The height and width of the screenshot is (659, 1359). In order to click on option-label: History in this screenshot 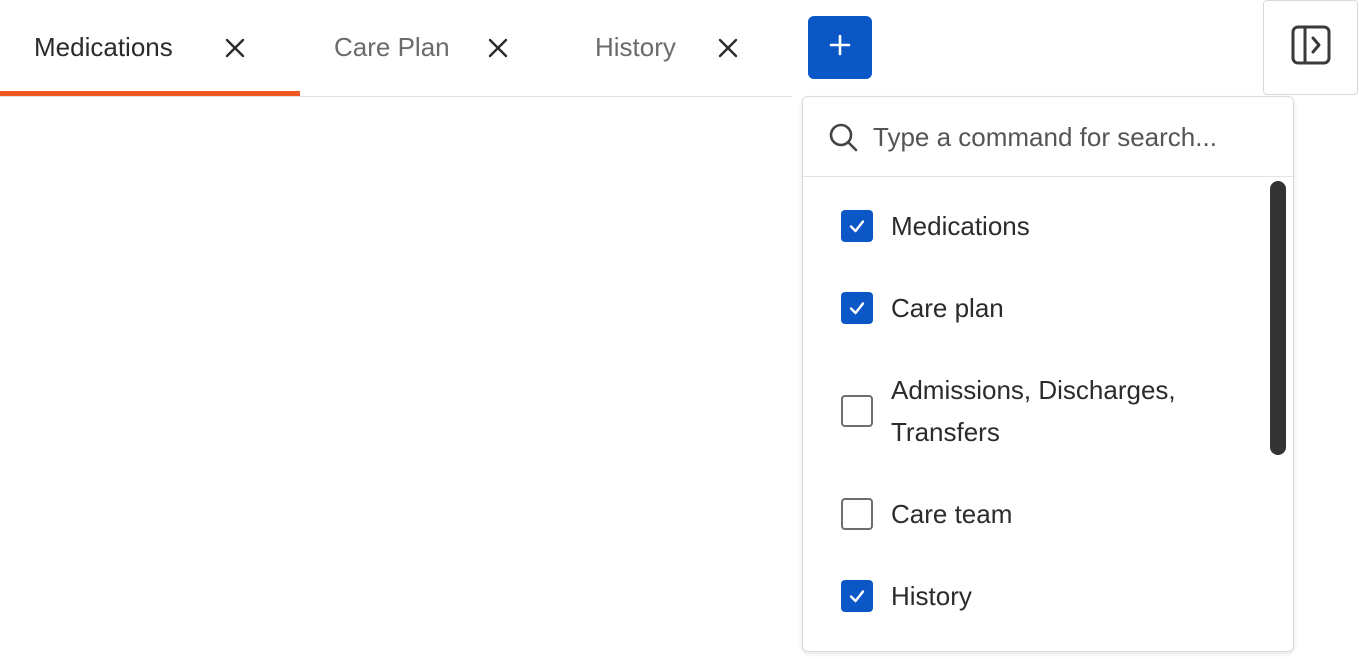, I will do `click(931, 596)`.